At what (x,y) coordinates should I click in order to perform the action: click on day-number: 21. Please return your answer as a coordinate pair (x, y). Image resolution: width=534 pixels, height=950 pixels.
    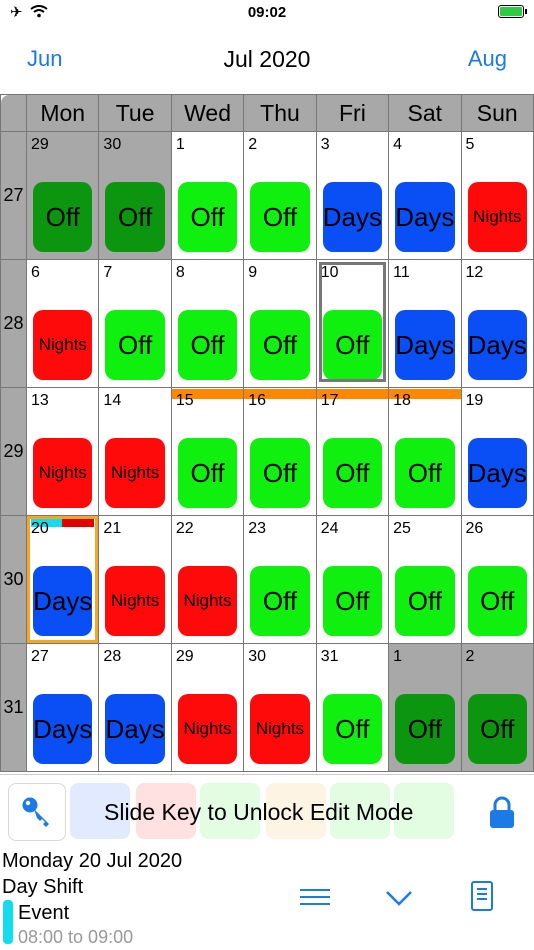
    Looking at the image, I should click on (112, 528).